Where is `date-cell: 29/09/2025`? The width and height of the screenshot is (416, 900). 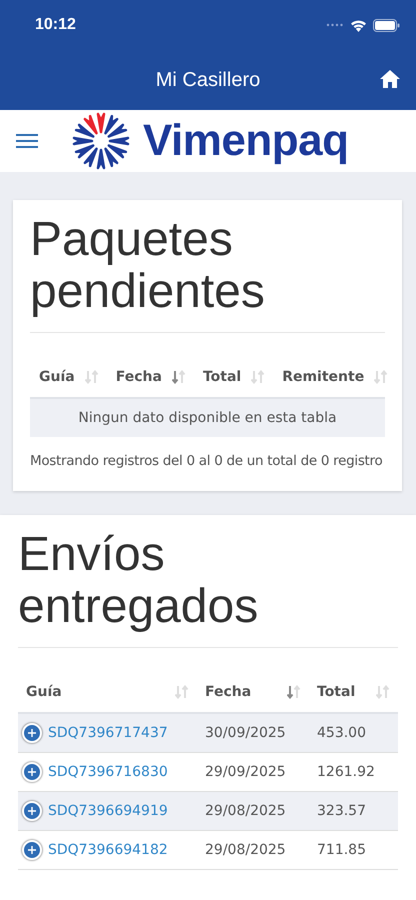
date-cell: 29/09/2025 is located at coordinates (245, 772).